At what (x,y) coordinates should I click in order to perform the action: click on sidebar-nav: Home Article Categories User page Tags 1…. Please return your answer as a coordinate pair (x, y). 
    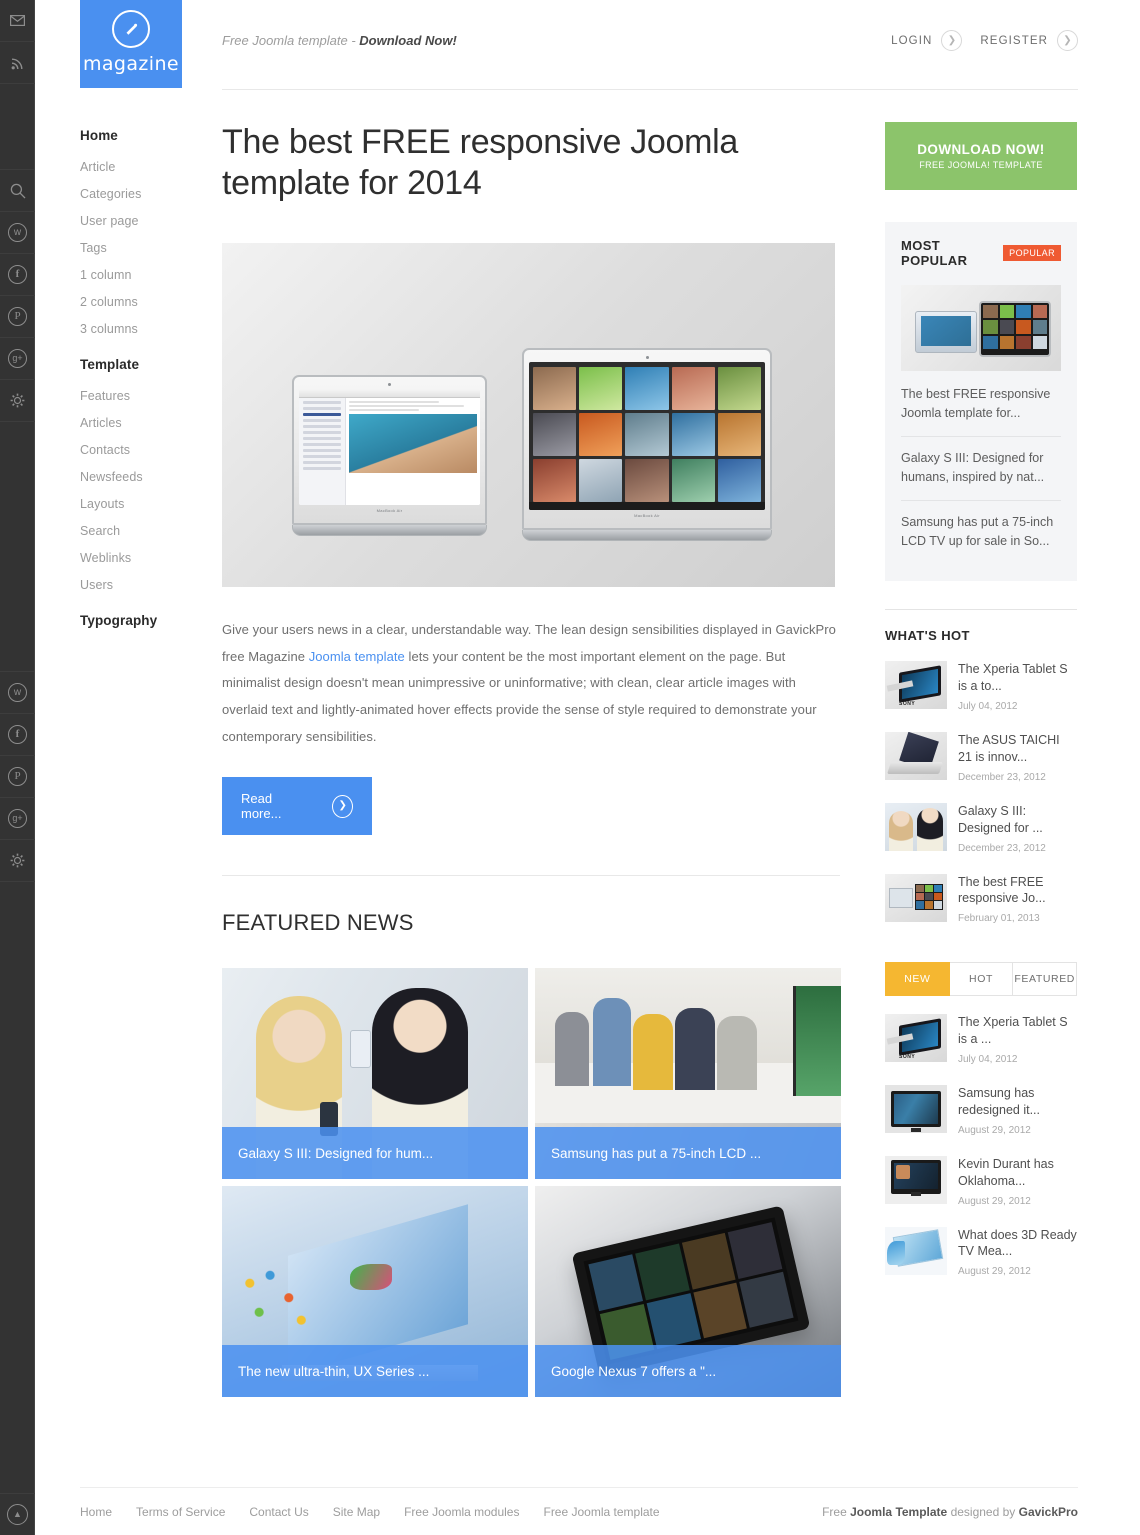
    Looking at the image, I should click on (142, 388).